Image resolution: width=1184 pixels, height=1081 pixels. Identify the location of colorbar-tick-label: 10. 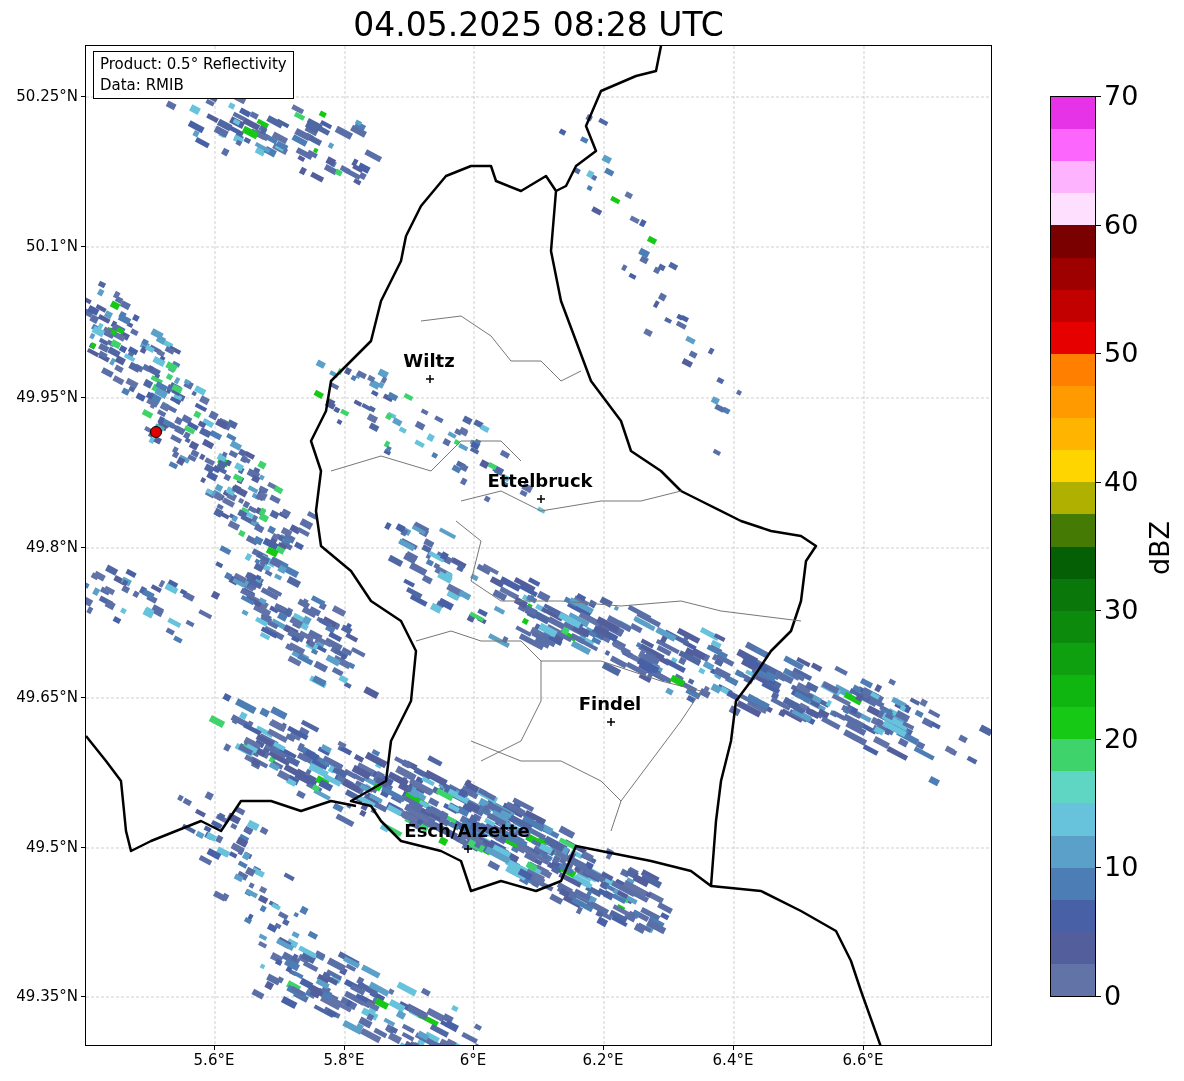
(1121, 867).